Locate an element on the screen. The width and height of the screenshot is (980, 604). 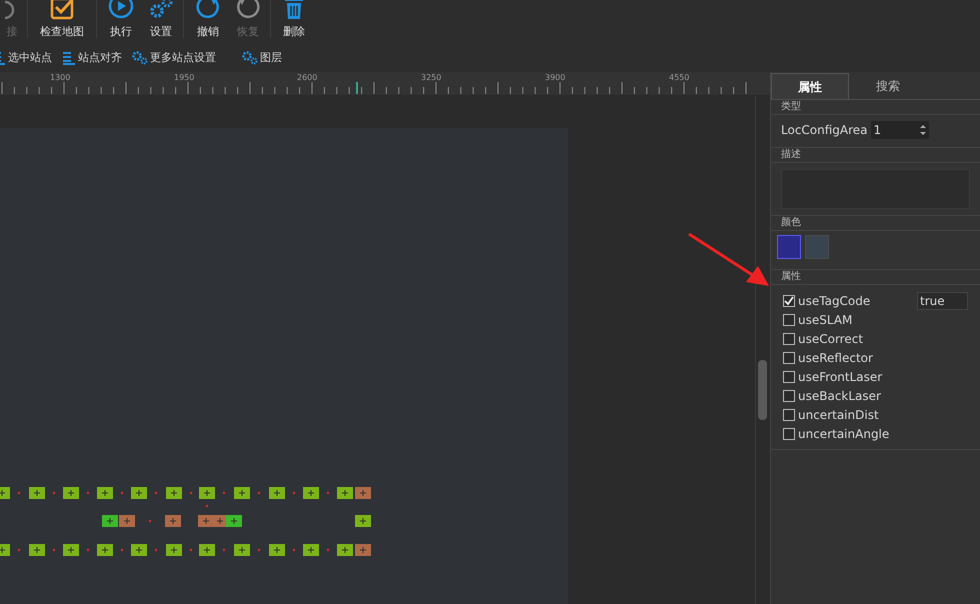
section-header: 类型 is located at coordinates (875, 107).